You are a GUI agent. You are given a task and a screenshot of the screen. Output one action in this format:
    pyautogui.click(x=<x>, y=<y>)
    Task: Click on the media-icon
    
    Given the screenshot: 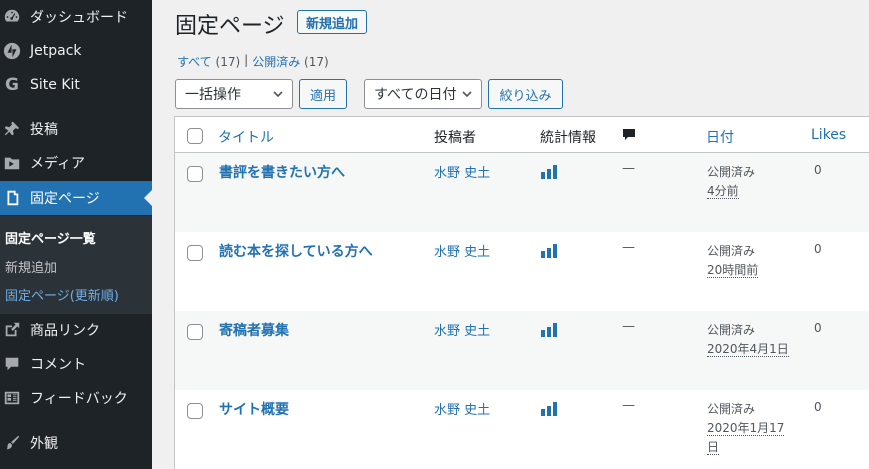 What is the action you would take?
    pyautogui.click(x=12, y=163)
    